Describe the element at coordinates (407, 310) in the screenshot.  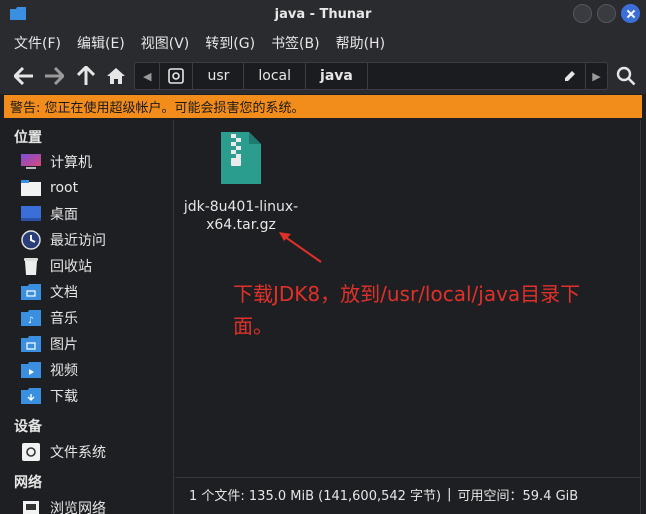
I see `annotation-text: 下载JDK8，放到/usr/local/java目录下 面。` at that location.